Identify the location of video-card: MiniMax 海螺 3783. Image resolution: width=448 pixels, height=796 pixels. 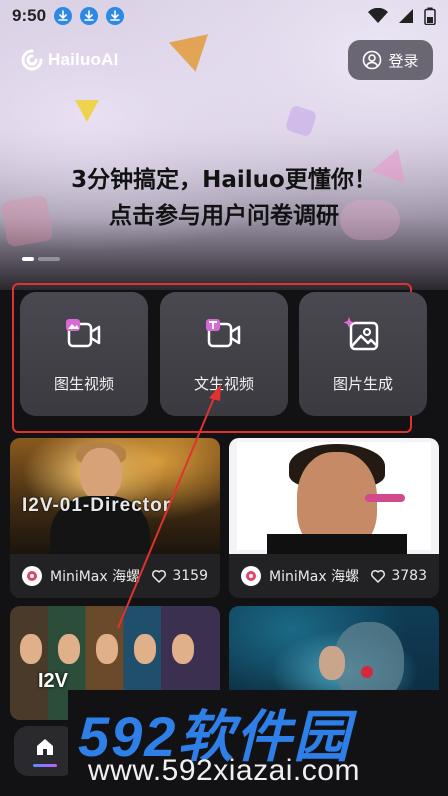
(334, 518).